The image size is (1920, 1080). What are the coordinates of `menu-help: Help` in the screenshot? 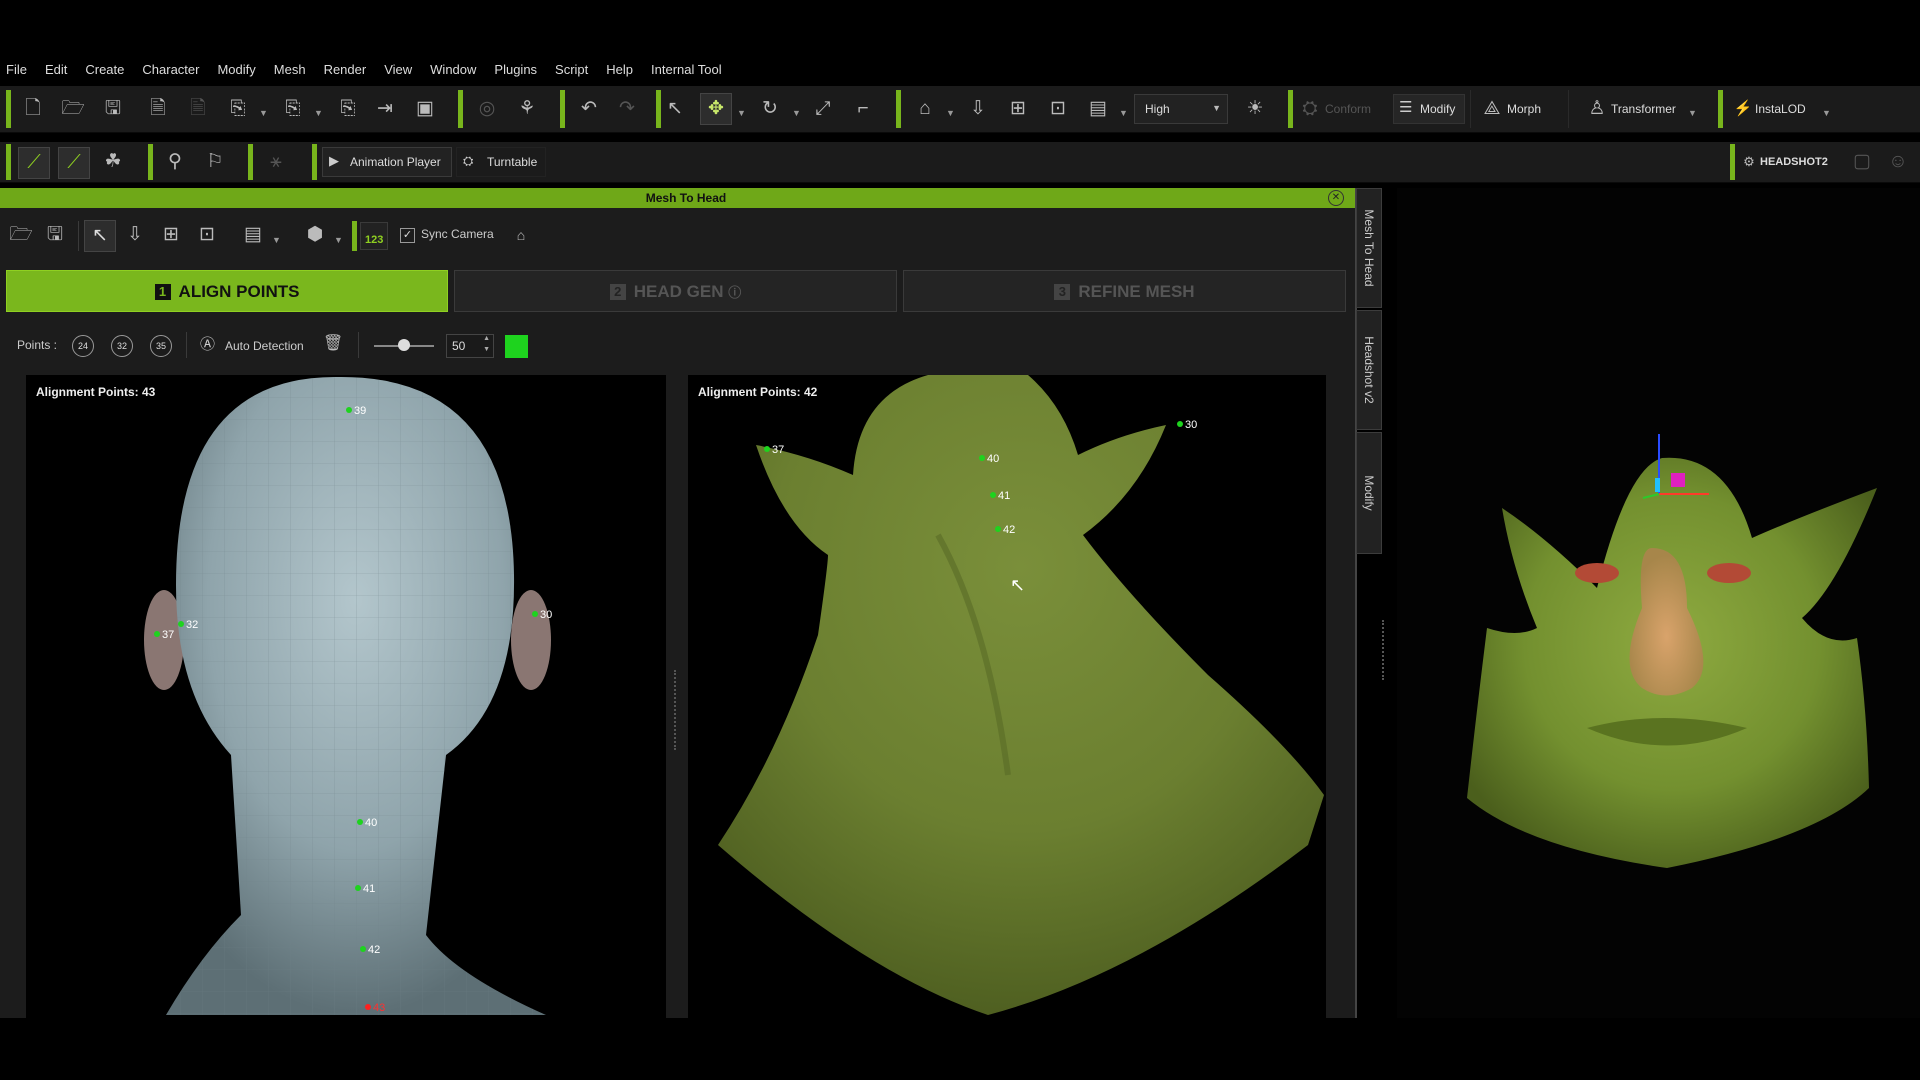 It's located at (619, 69).